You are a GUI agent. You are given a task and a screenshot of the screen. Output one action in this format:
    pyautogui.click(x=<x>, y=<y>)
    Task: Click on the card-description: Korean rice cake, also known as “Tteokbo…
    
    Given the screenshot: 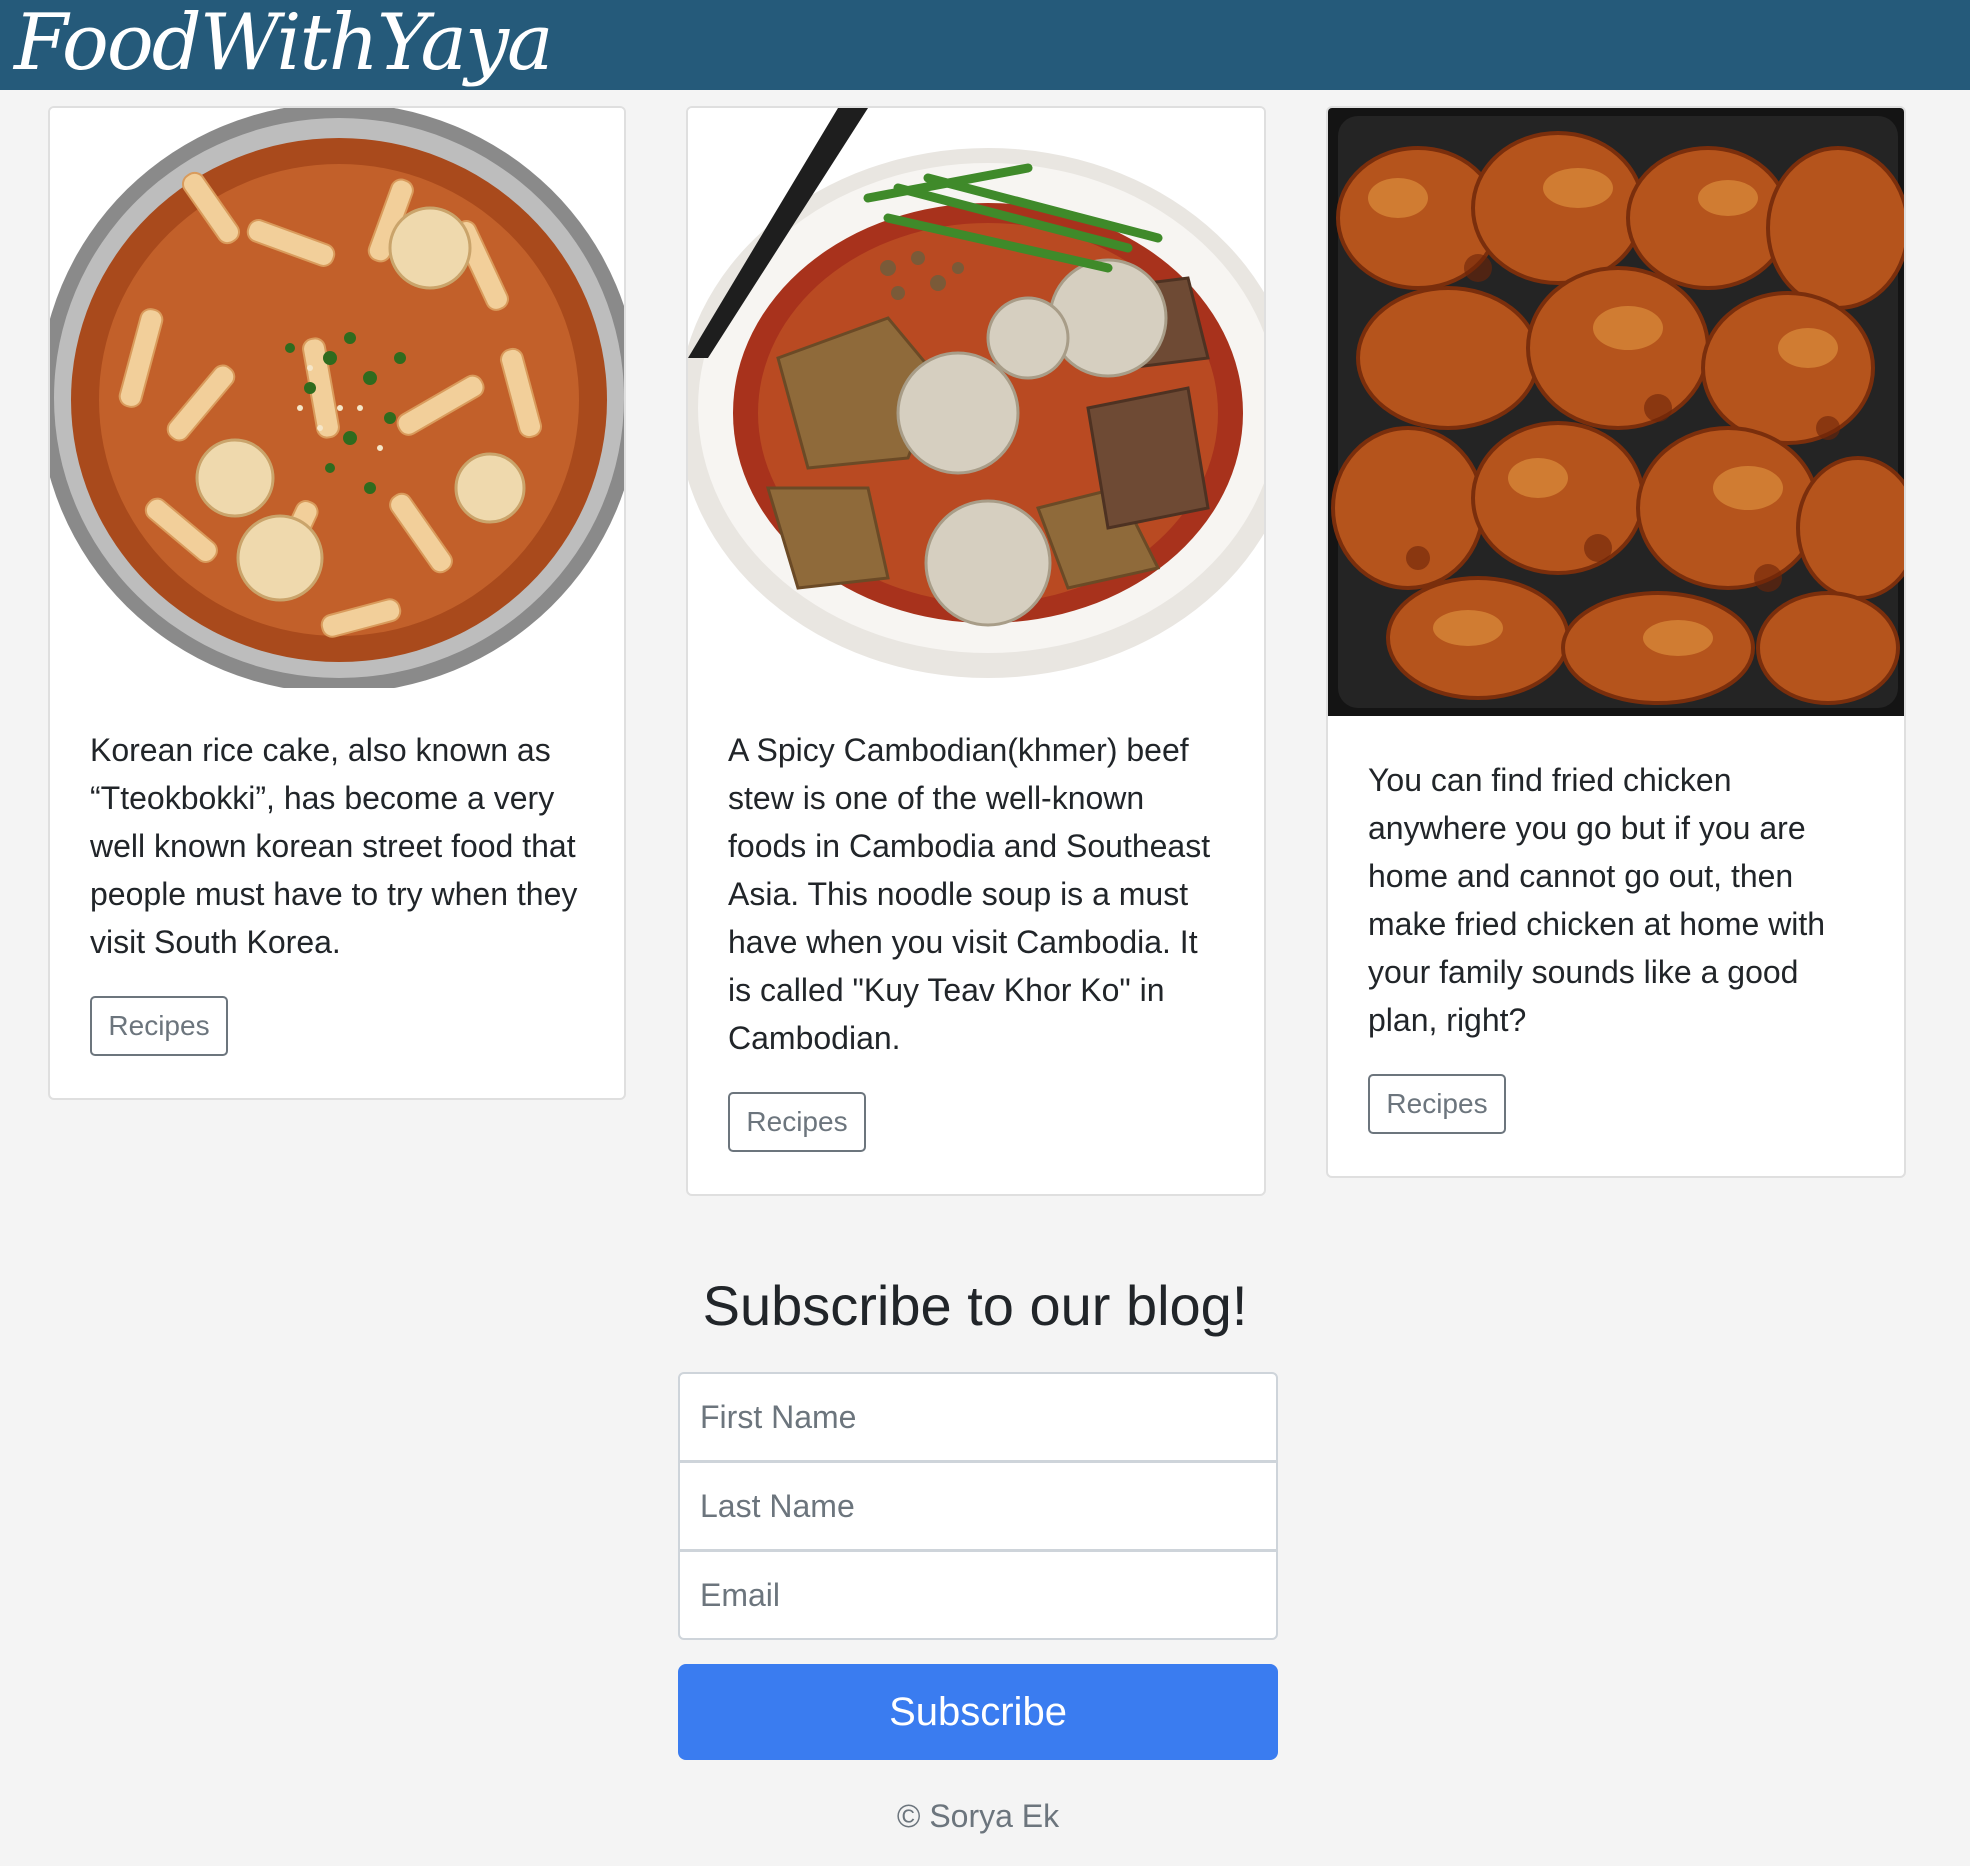 What is the action you would take?
    pyautogui.click(x=334, y=846)
    